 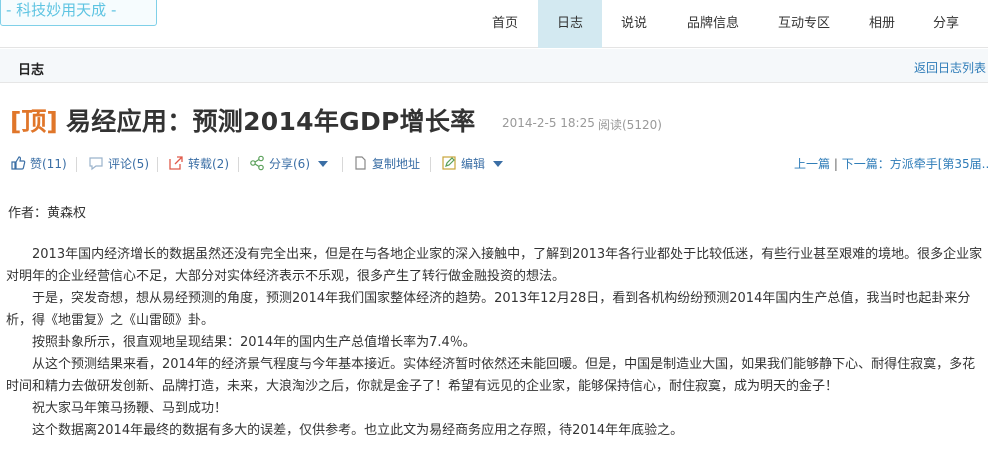 I want to click on nav-home: 首页, so click(x=505, y=24).